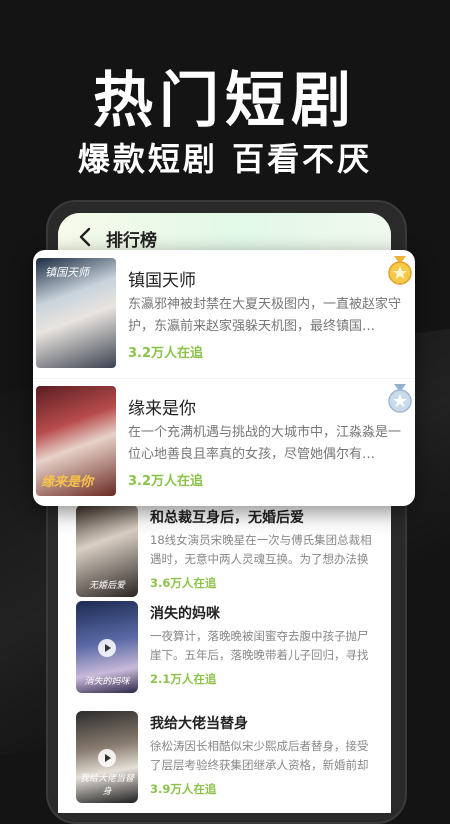 The width and height of the screenshot is (450, 824). I want to click on poster-thumbnail: 消失的妈咪, so click(107, 647).